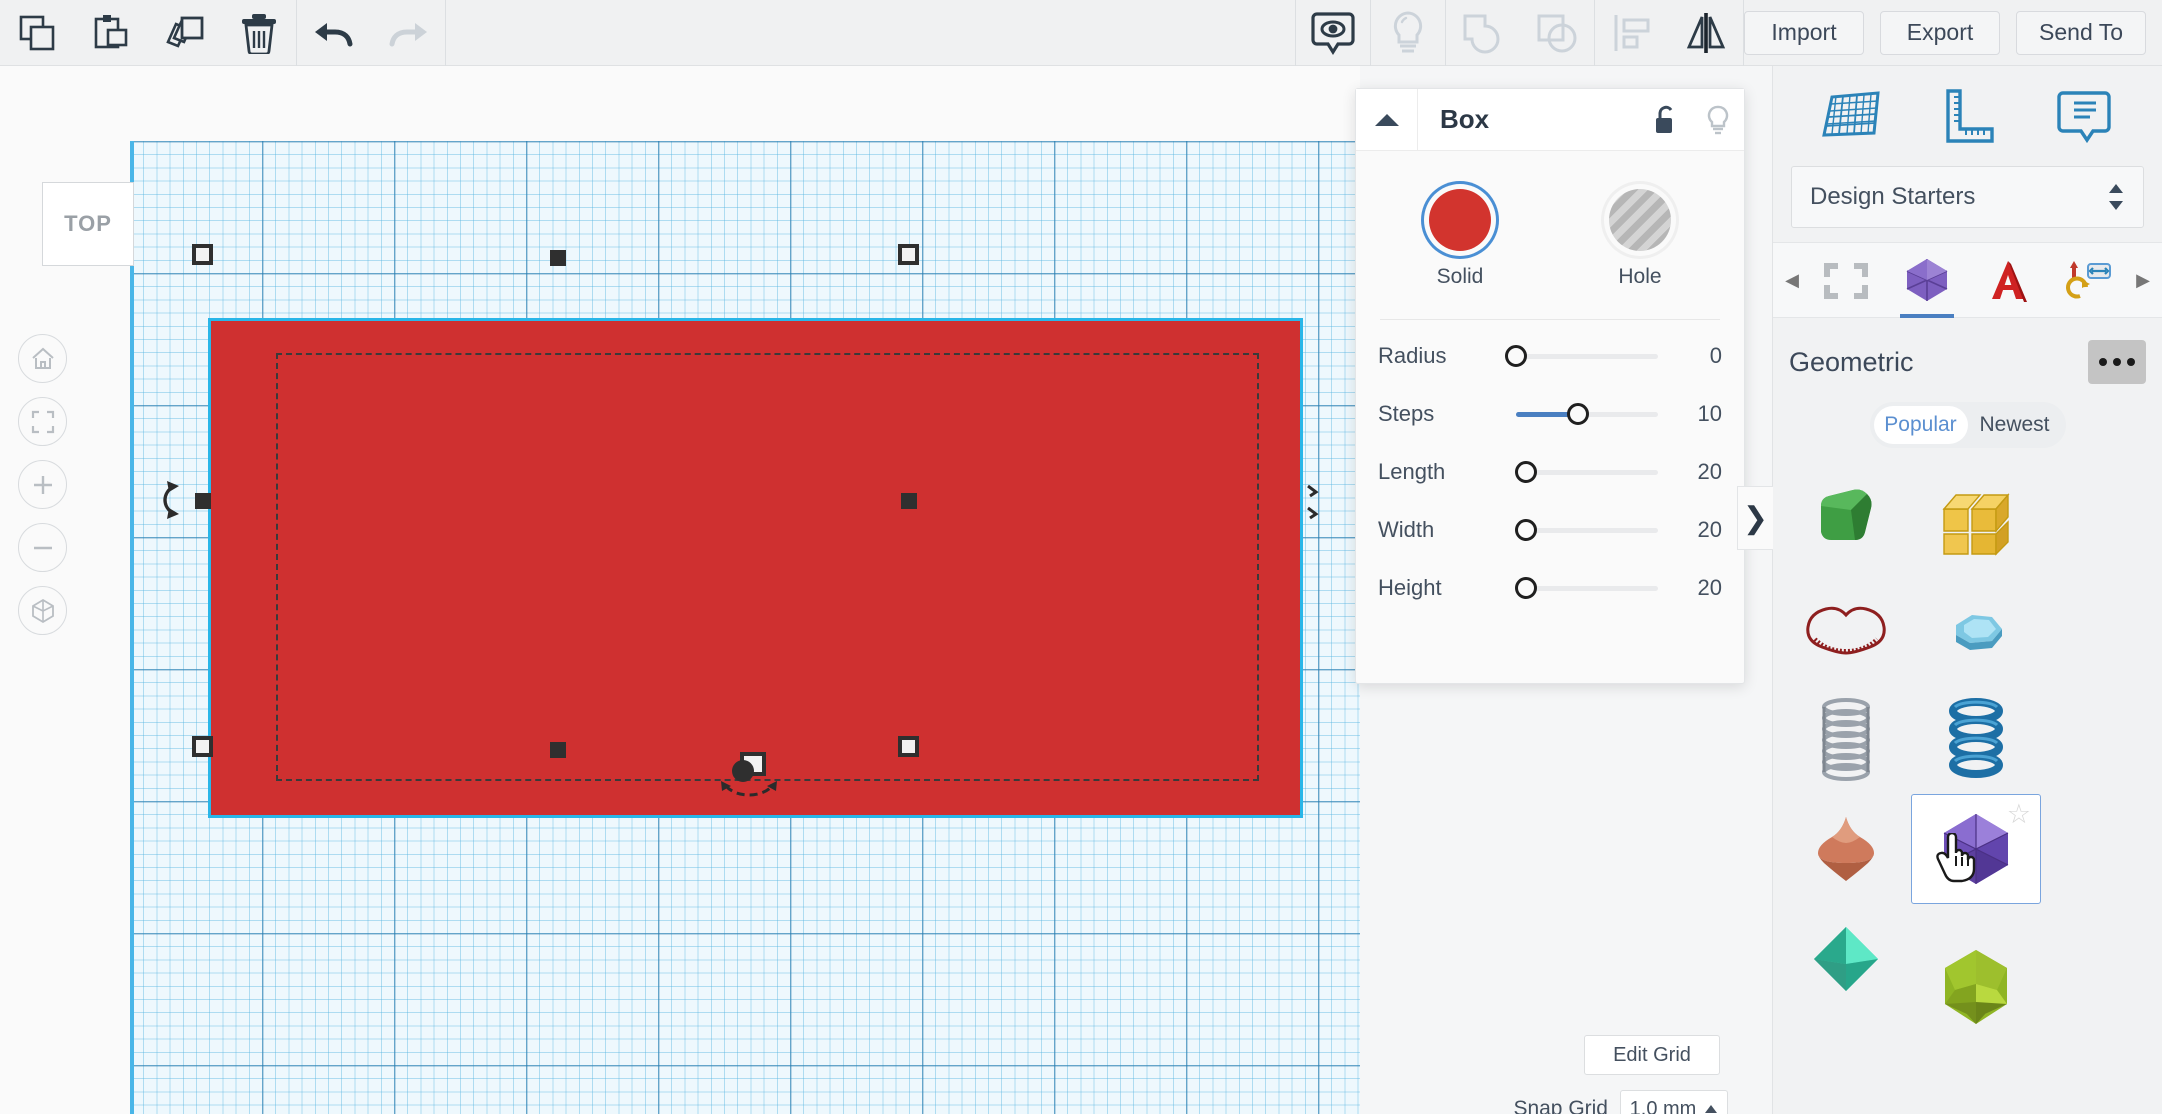  What do you see at coordinates (1581, 355) in the screenshot?
I see `radius-slider-track` at bounding box center [1581, 355].